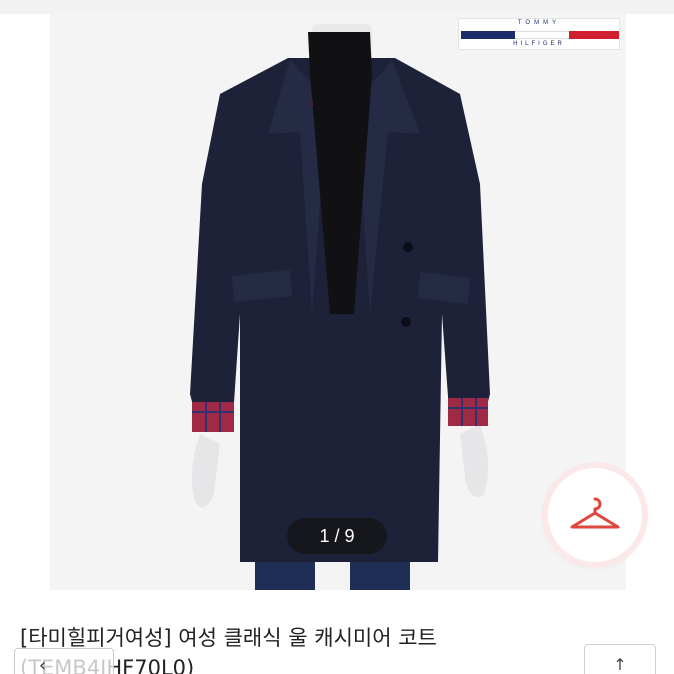  I want to click on share-button: ↑, so click(620, 659).